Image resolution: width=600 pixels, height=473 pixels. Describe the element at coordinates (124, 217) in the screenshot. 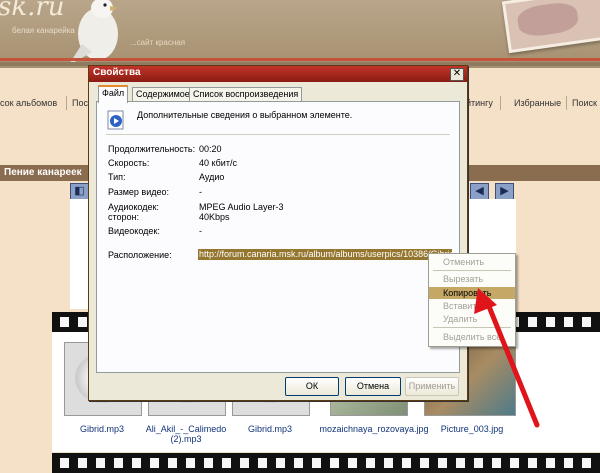

I see `prop-label: сторон:` at that location.